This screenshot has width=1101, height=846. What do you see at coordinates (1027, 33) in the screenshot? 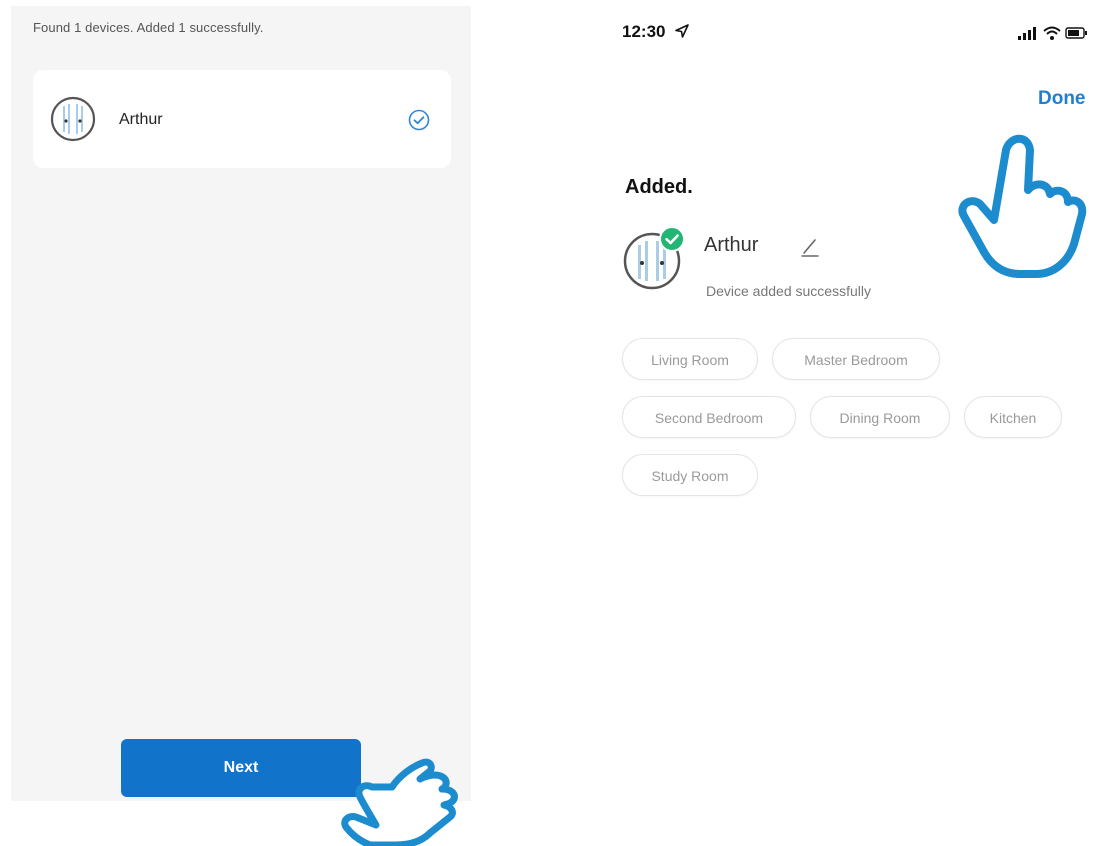
I see `signal-icon` at bounding box center [1027, 33].